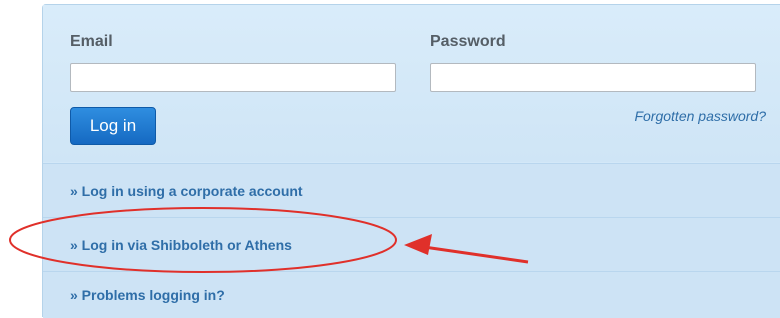 This screenshot has height=318, width=780. What do you see at coordinates (113, 126) in the screenshot?
I see `login-button: Log in` at bounding box center [113, 126].